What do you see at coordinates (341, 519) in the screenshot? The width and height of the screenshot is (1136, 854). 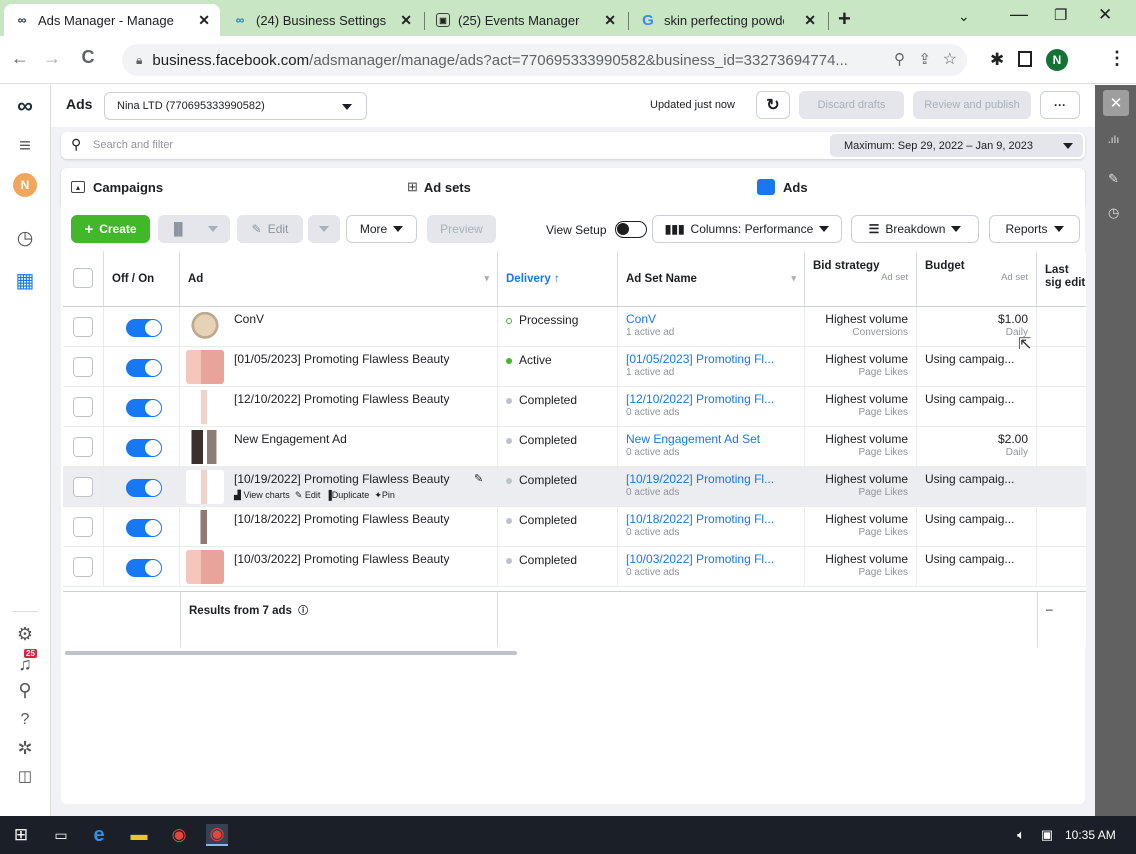 I see `ad-name: [10/18/2022] Promoting Flawless Beauty` at bounding box center [341, 519].